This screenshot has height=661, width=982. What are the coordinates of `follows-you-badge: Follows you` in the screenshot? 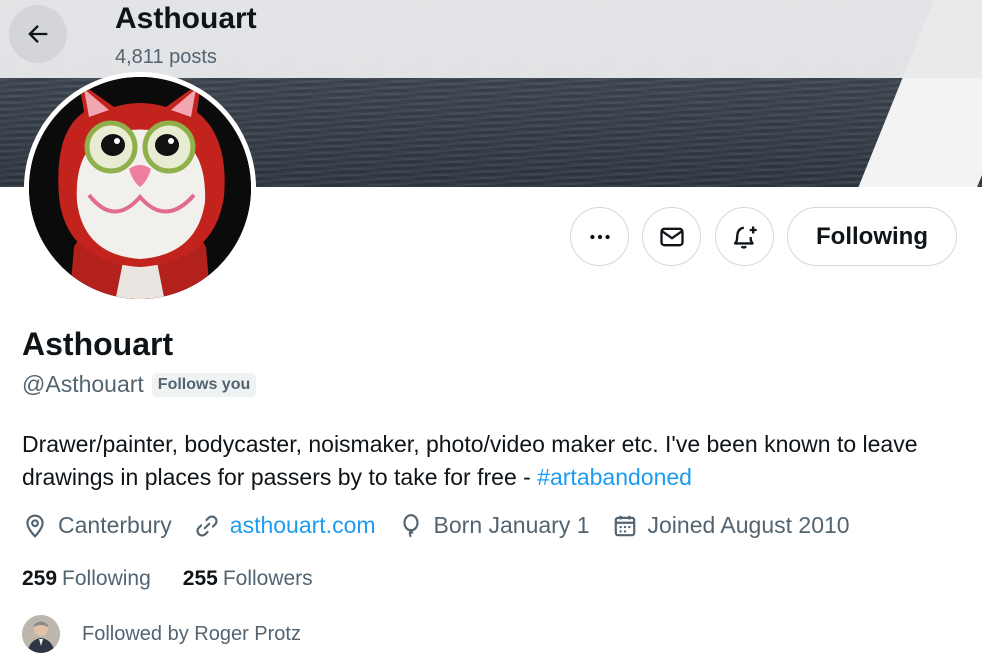 It's located at (204, 384).